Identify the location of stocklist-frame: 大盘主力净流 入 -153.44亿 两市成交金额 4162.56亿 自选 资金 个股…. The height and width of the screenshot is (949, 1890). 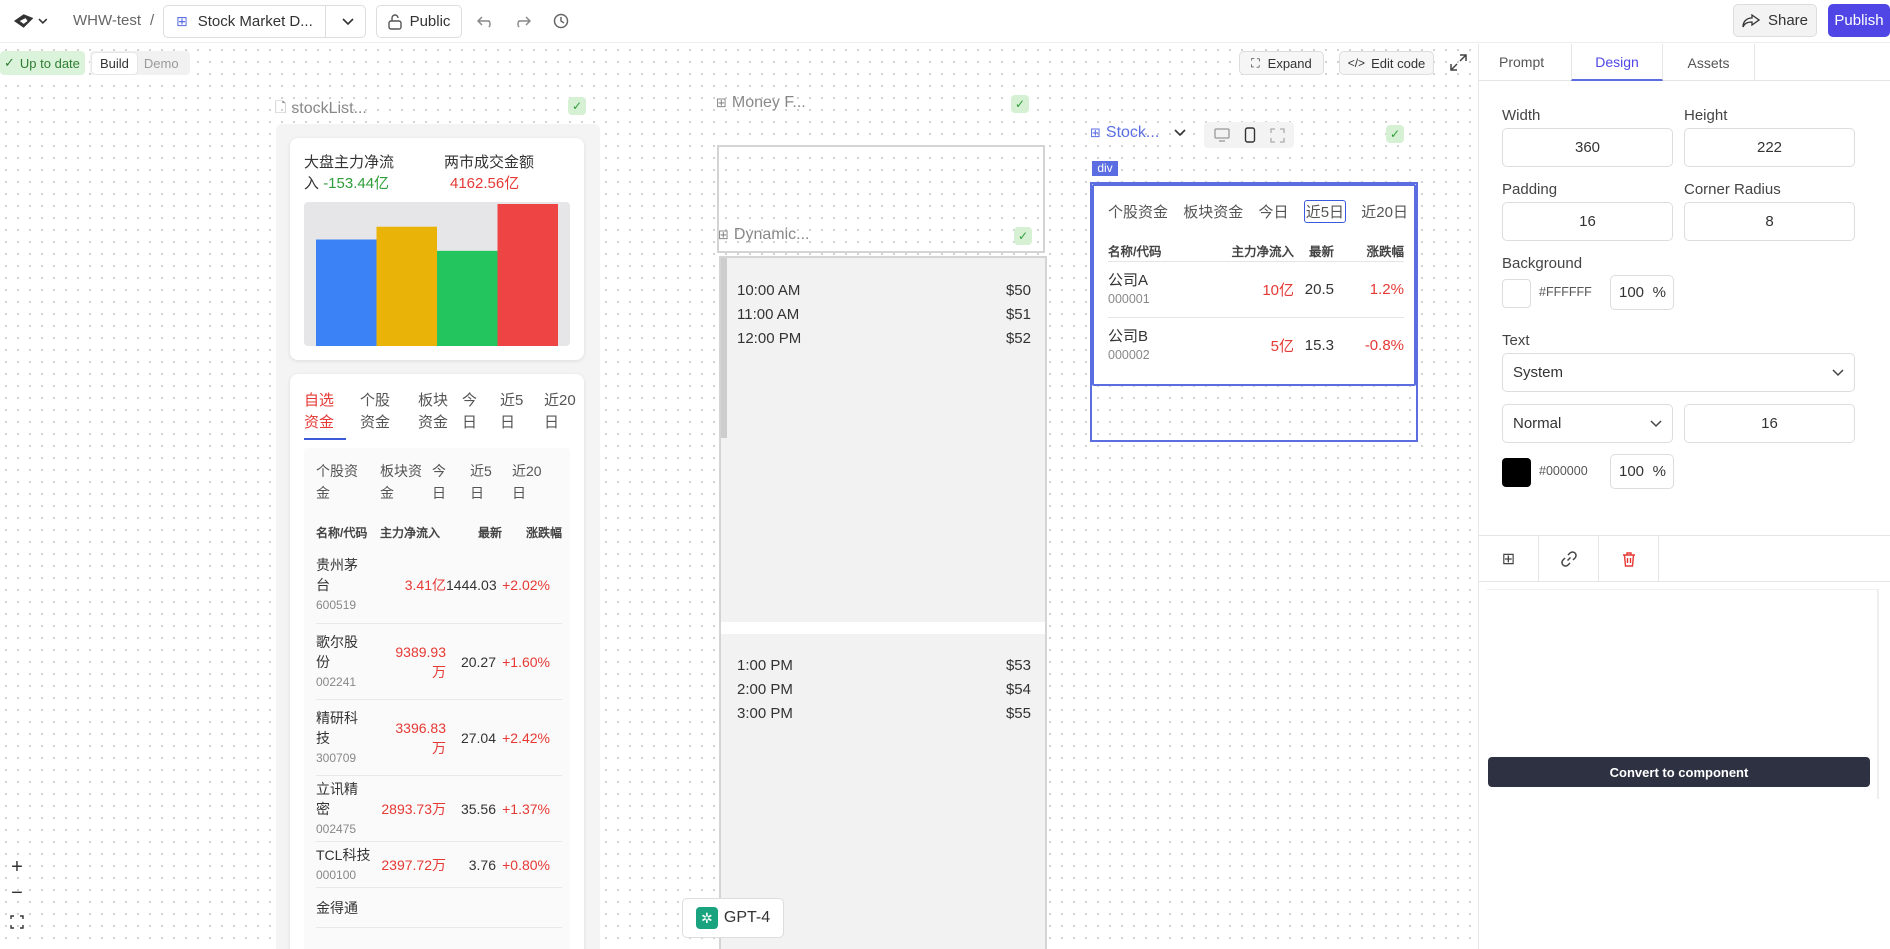
(438, 536).